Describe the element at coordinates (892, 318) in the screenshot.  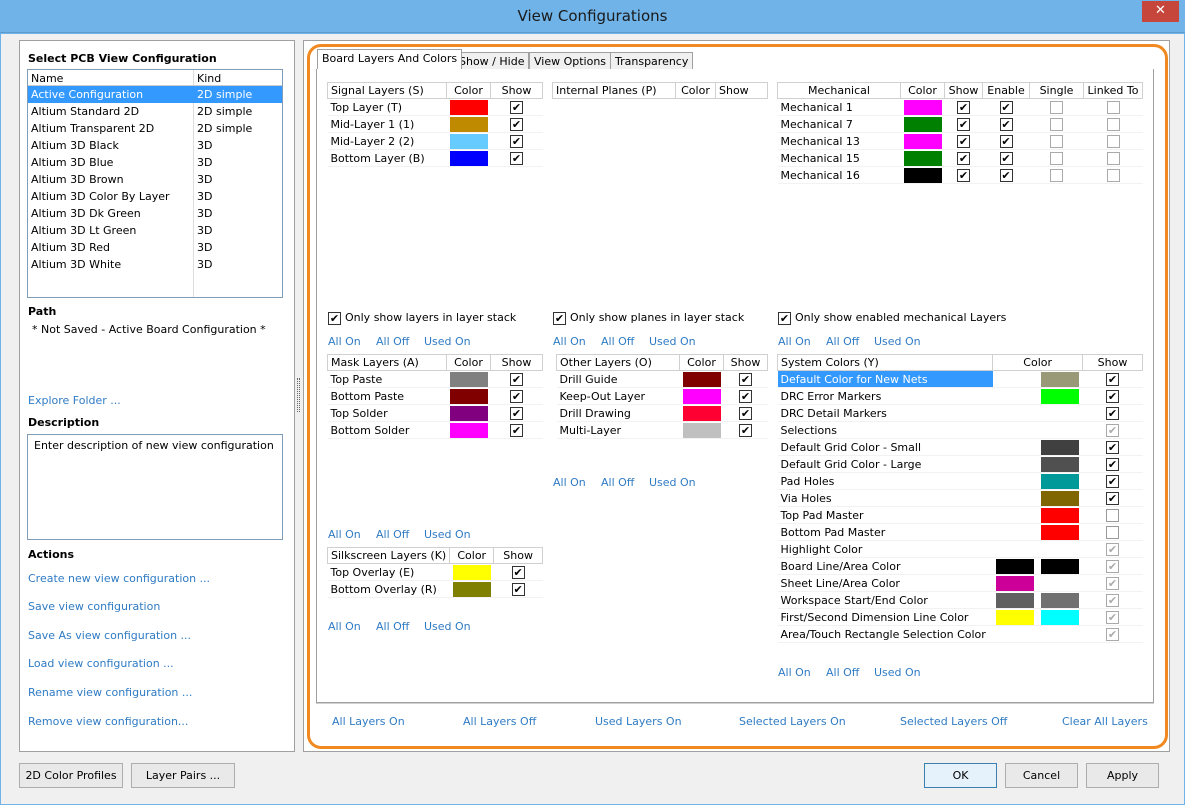
I see `only-show-mech-option: ✔ Only show enabled mechanical Layers` at that location.